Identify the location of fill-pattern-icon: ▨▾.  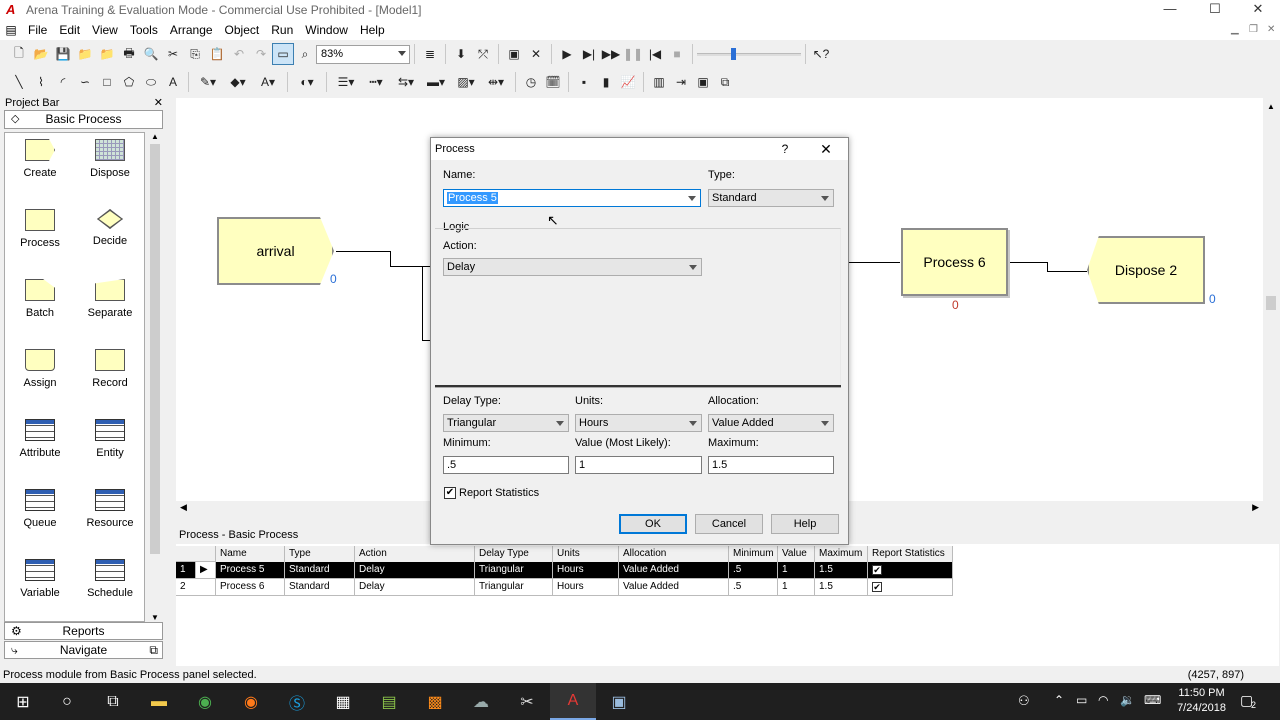
(466, 82).